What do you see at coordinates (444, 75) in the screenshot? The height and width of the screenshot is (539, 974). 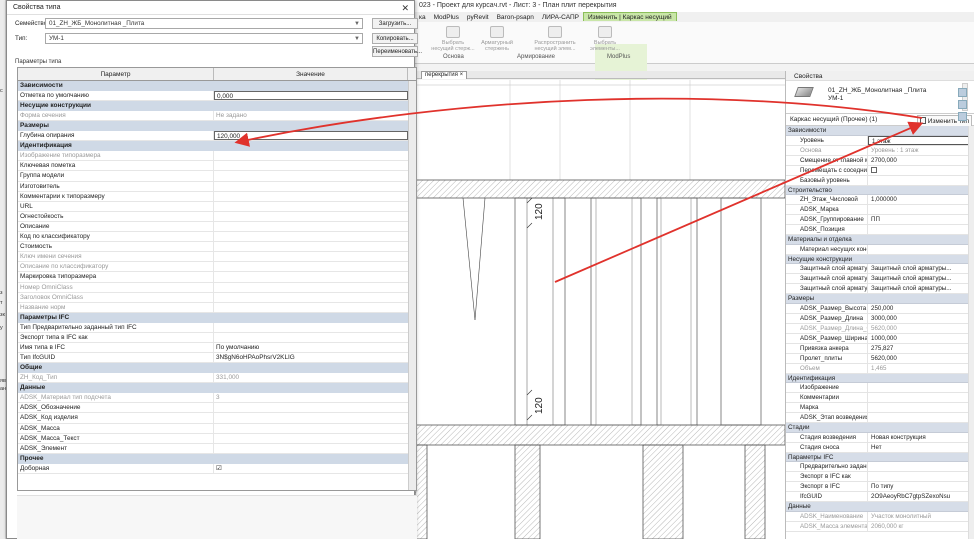 I see `view-tab: перекрытия ×` at bounding box center [444, 75].